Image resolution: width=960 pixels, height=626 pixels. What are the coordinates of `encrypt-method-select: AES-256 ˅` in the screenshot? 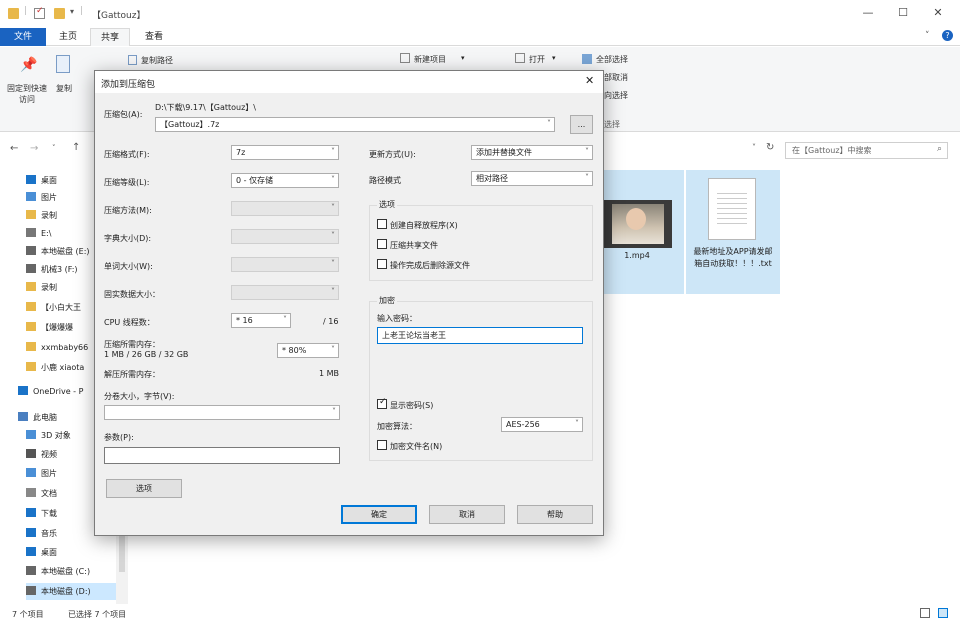 It's located at (542, 424).